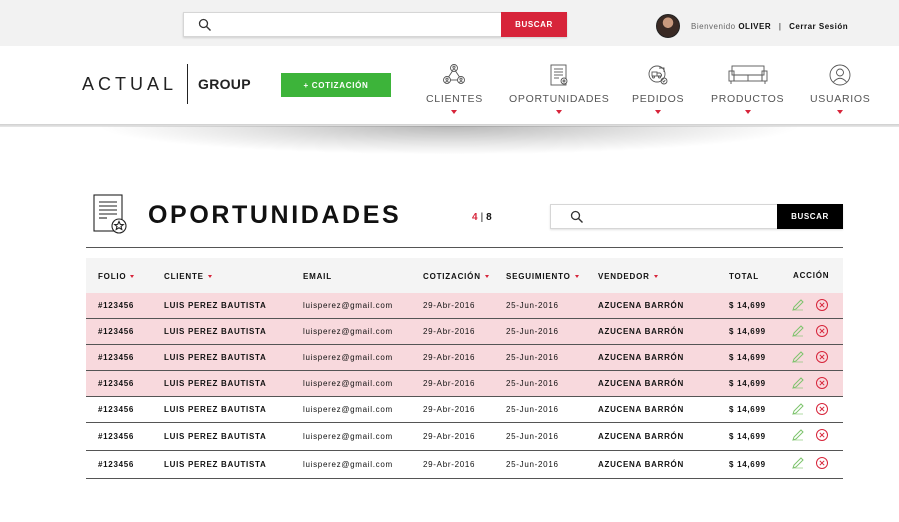 This screenshot has width=899, height=522. I want to click on section-search-button: BUSCAR, so click(810, 216).